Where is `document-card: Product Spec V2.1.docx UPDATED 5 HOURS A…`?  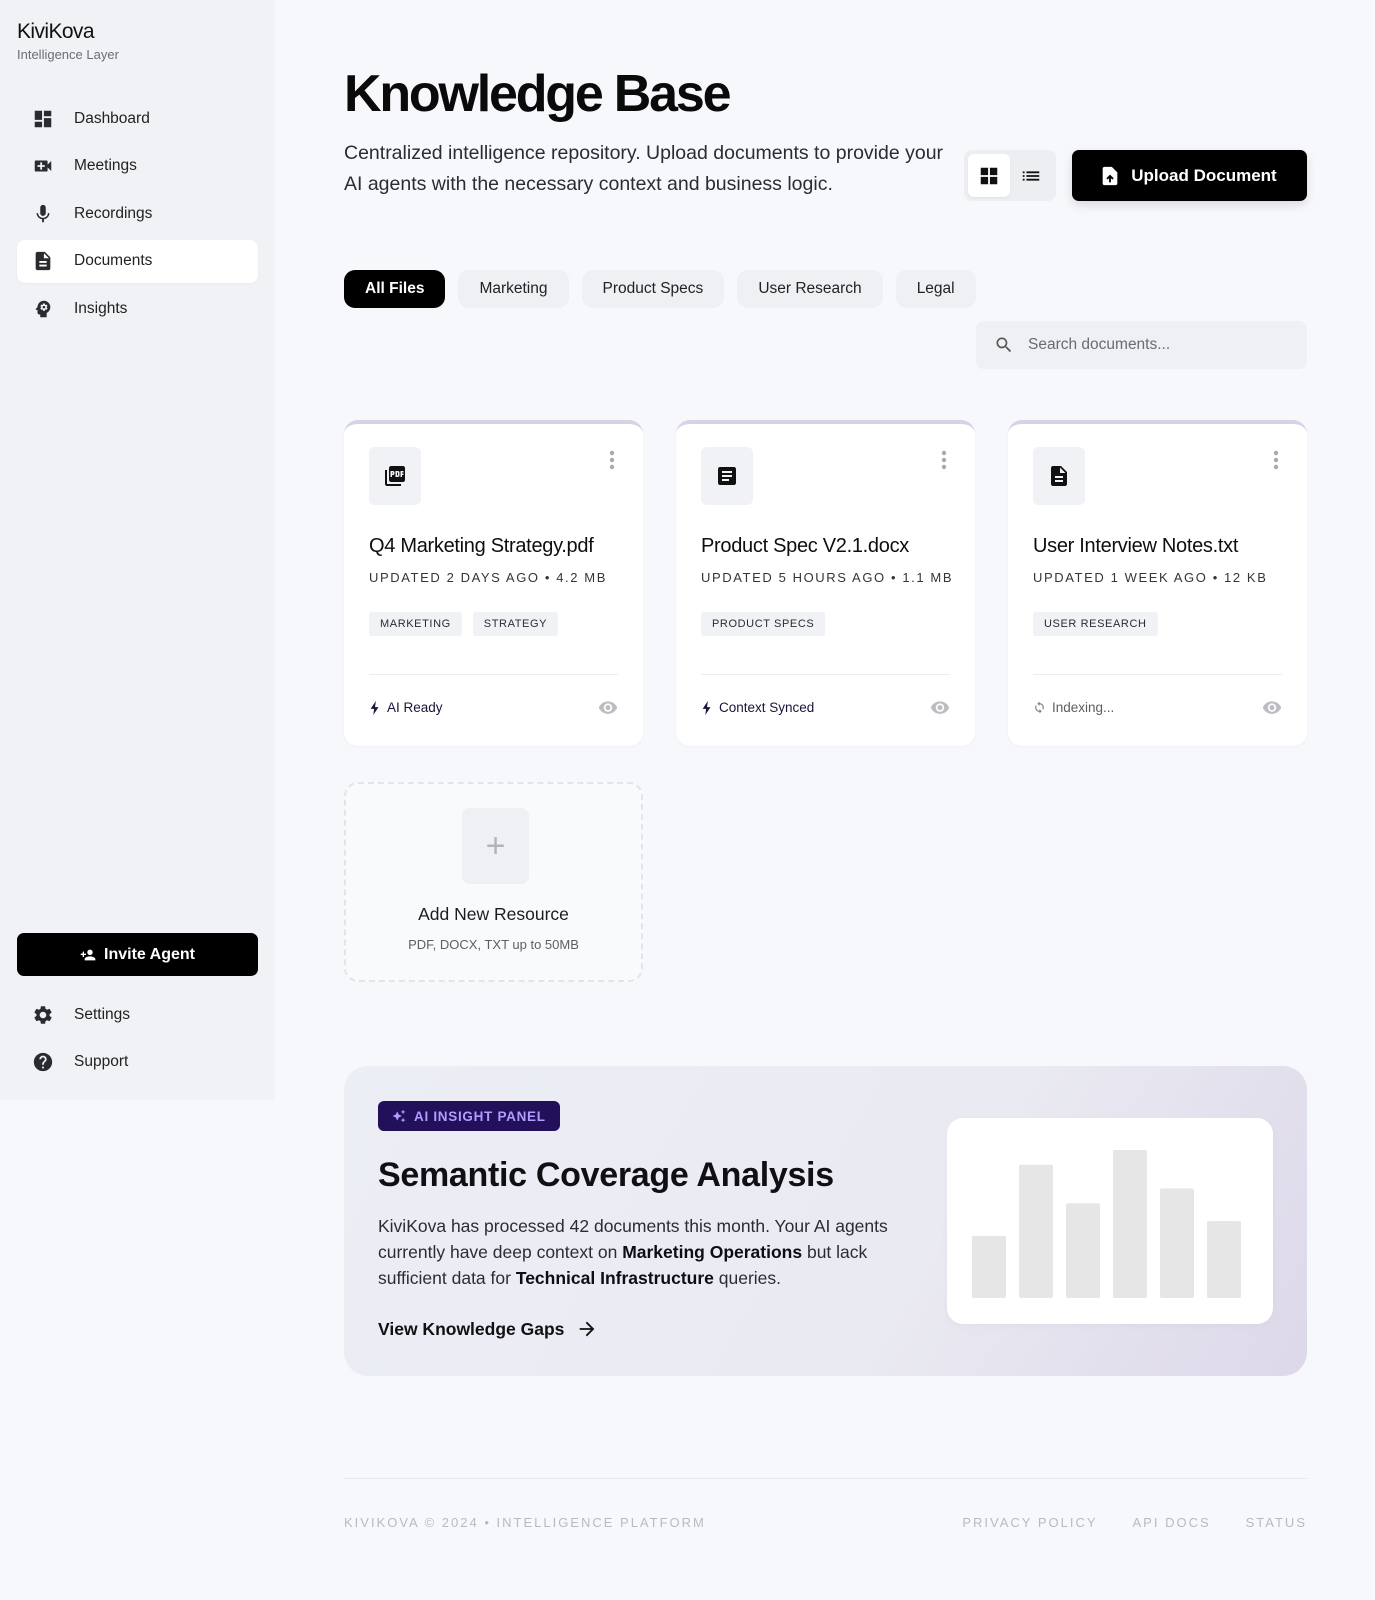
document-card: Product Spec V2.1.docx UPDATED 5 HOURS A… is located at coordinates (825, 583).